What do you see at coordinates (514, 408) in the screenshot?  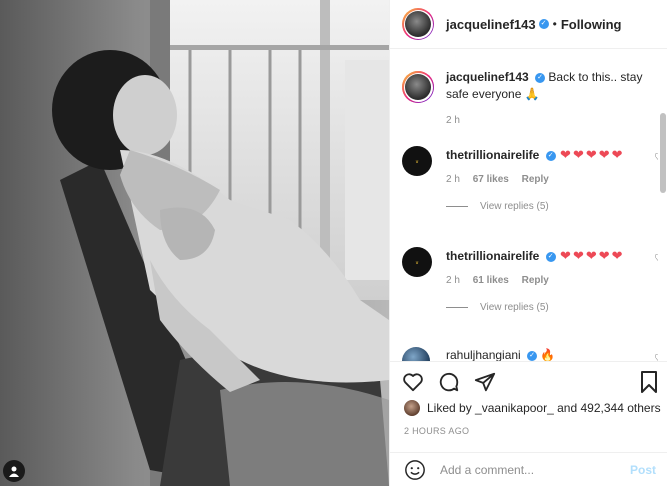 I see `liked-by-user: _vaanikapoor_` at bounding box center [514, 408].